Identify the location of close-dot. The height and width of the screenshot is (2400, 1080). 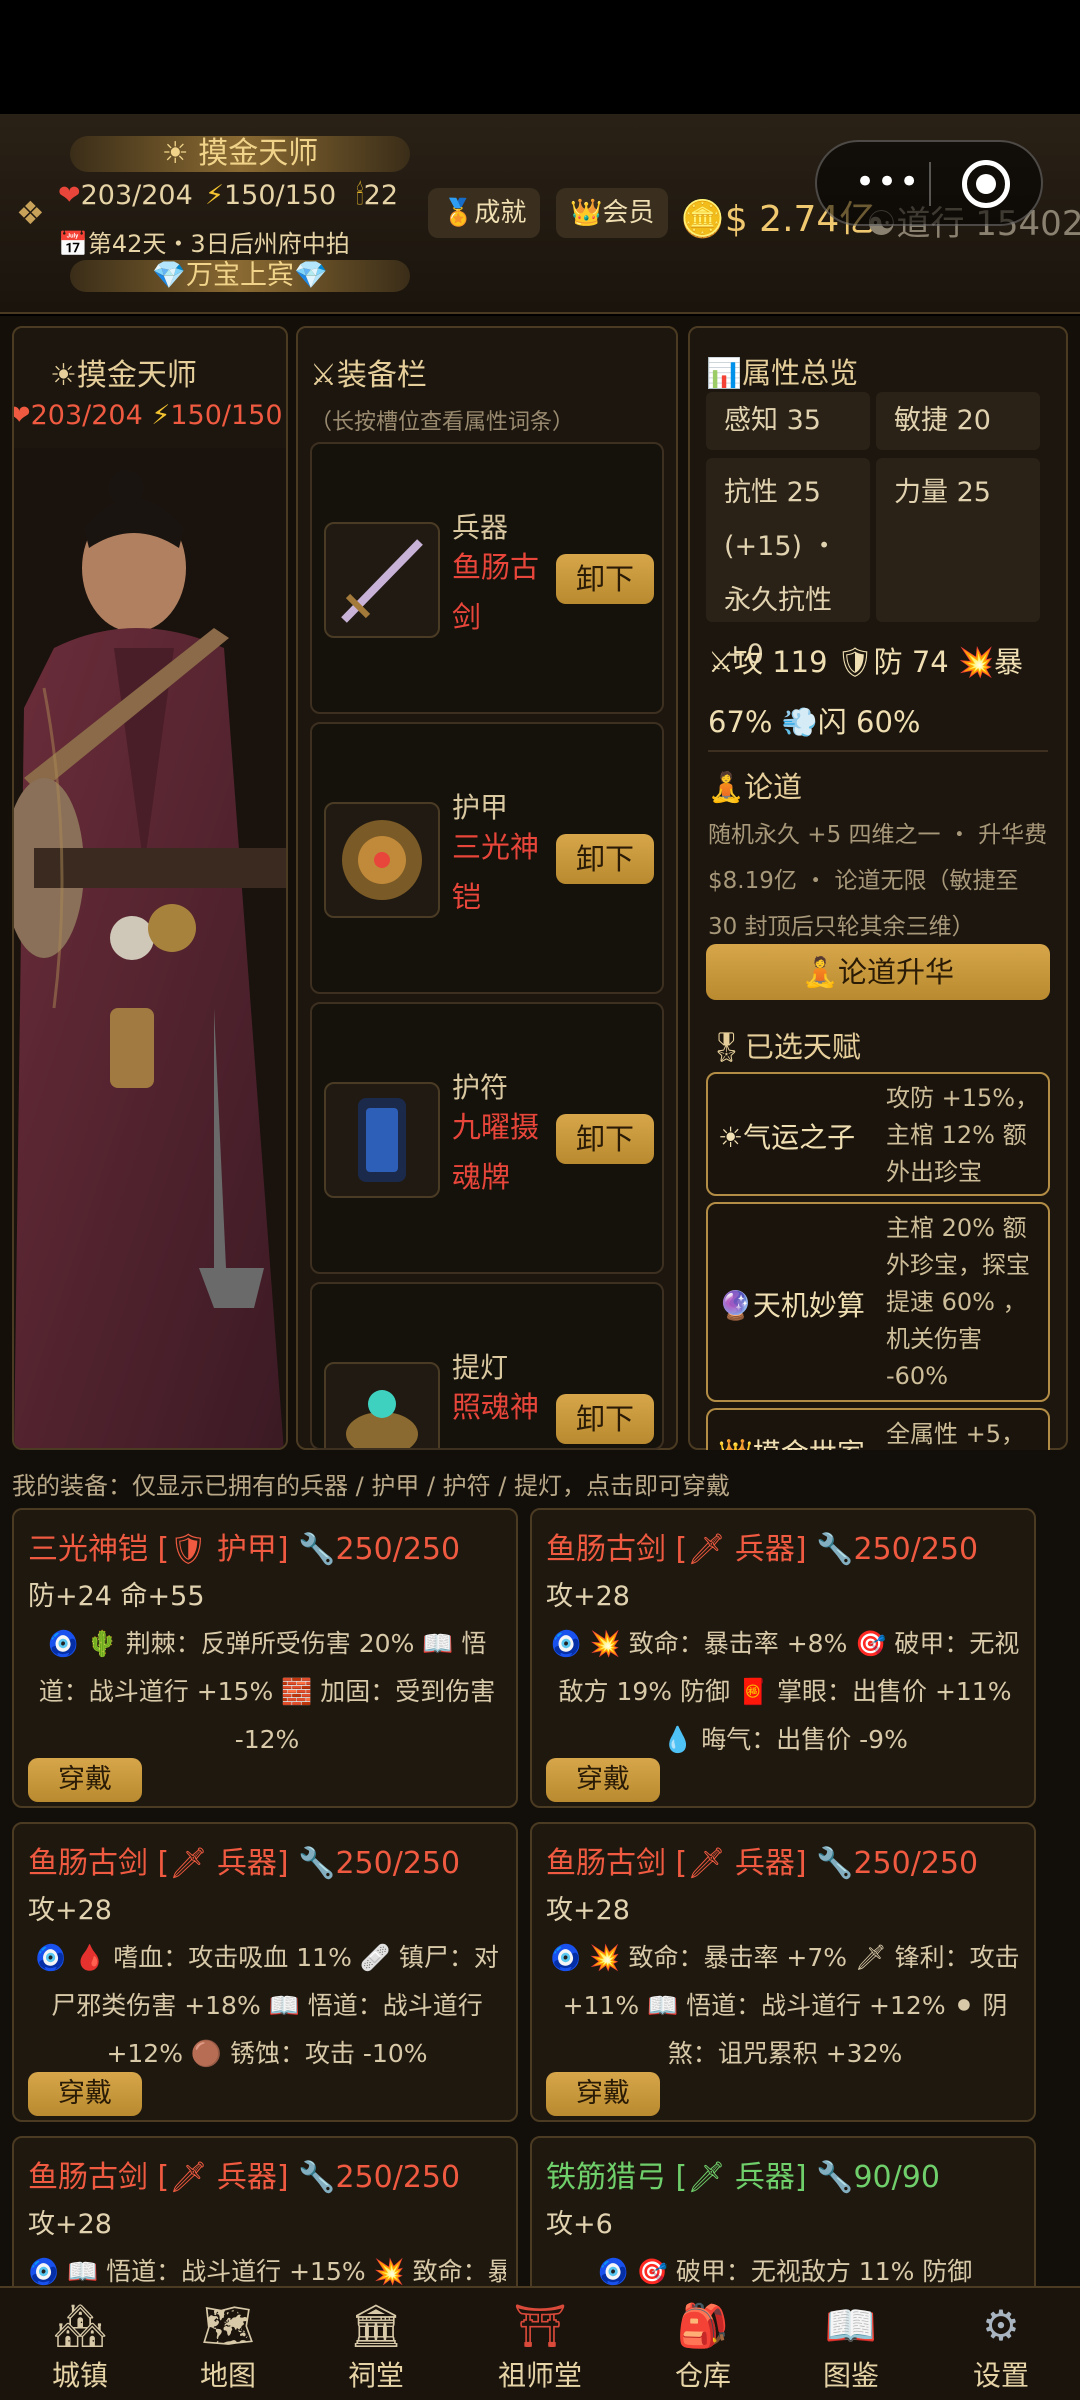
(986, 184).